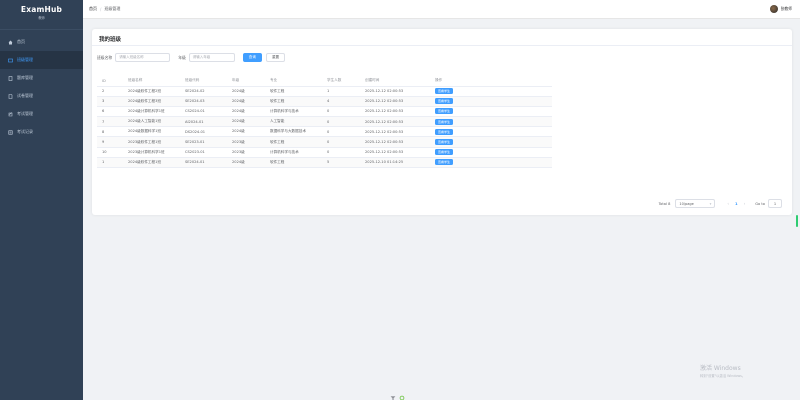 The image size is (800, 400). Describe the element at coordinates (786, 9) in the screenshot. I see `username: 张教师` at that location.